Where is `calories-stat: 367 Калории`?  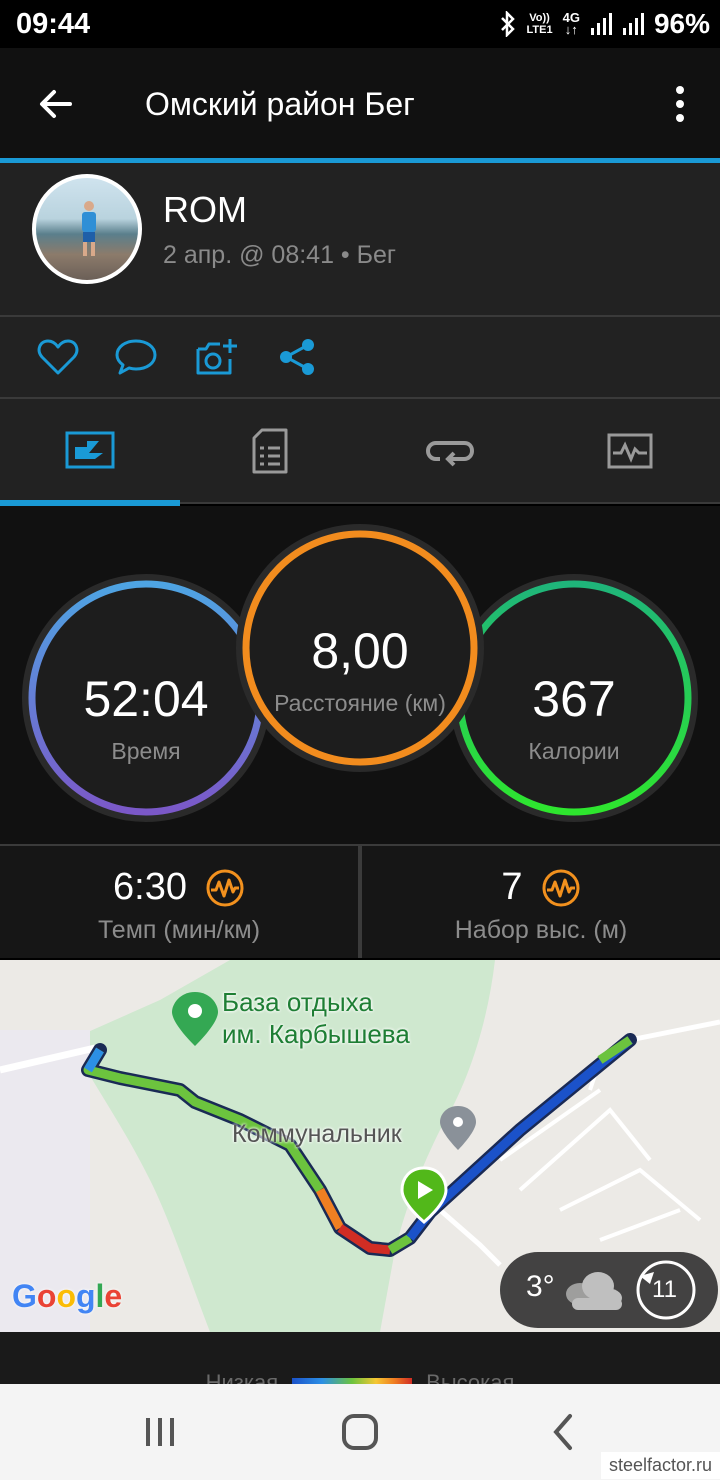 calories-stat: 367 Калории is located at coordinates (574, 717).